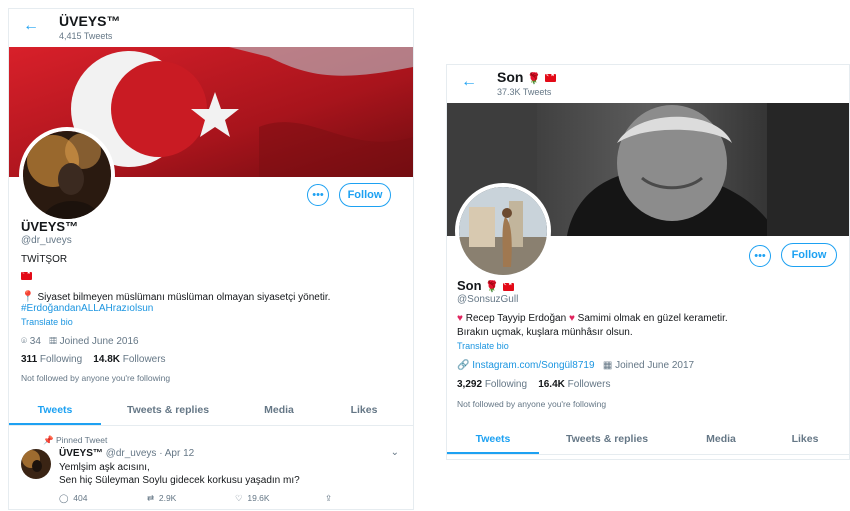 This screenshot has height=511, width=850. Describe the element at coordinates (655, 365) in the screenshot. I see `joined-date: Joined June 2017` at that location.